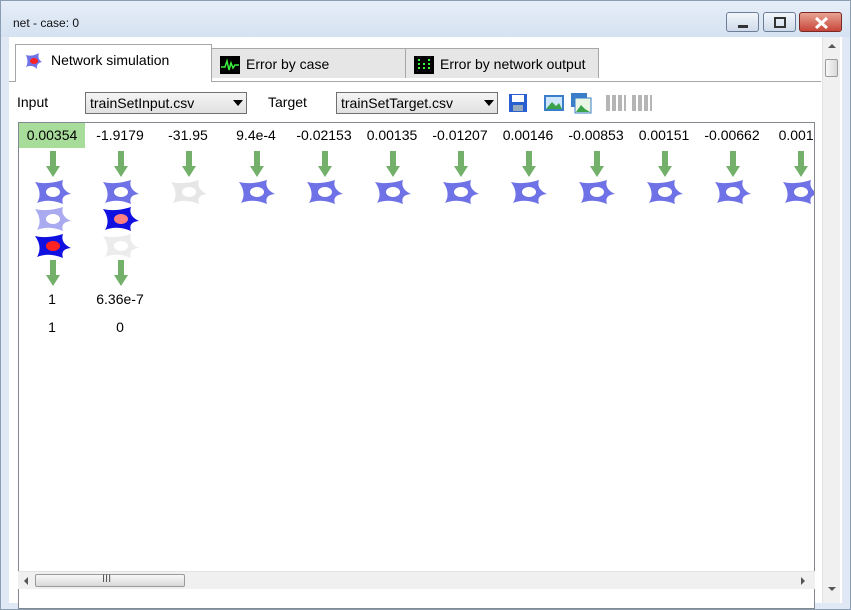 This screenshot has height=610, width=851. I want to click on title-bar: net - case: 0, so click(425, 19).